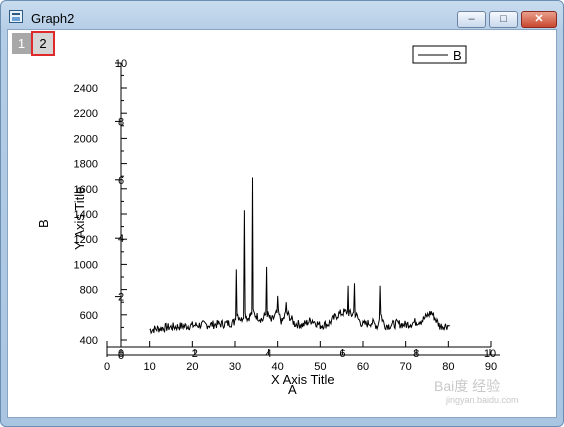 Image resolution: width=564 pixels, height=427 pixels. Describe the element at coordinates (86, 89) in the screenshot. I see `layer2-y-tick-label: 2400` at that location.